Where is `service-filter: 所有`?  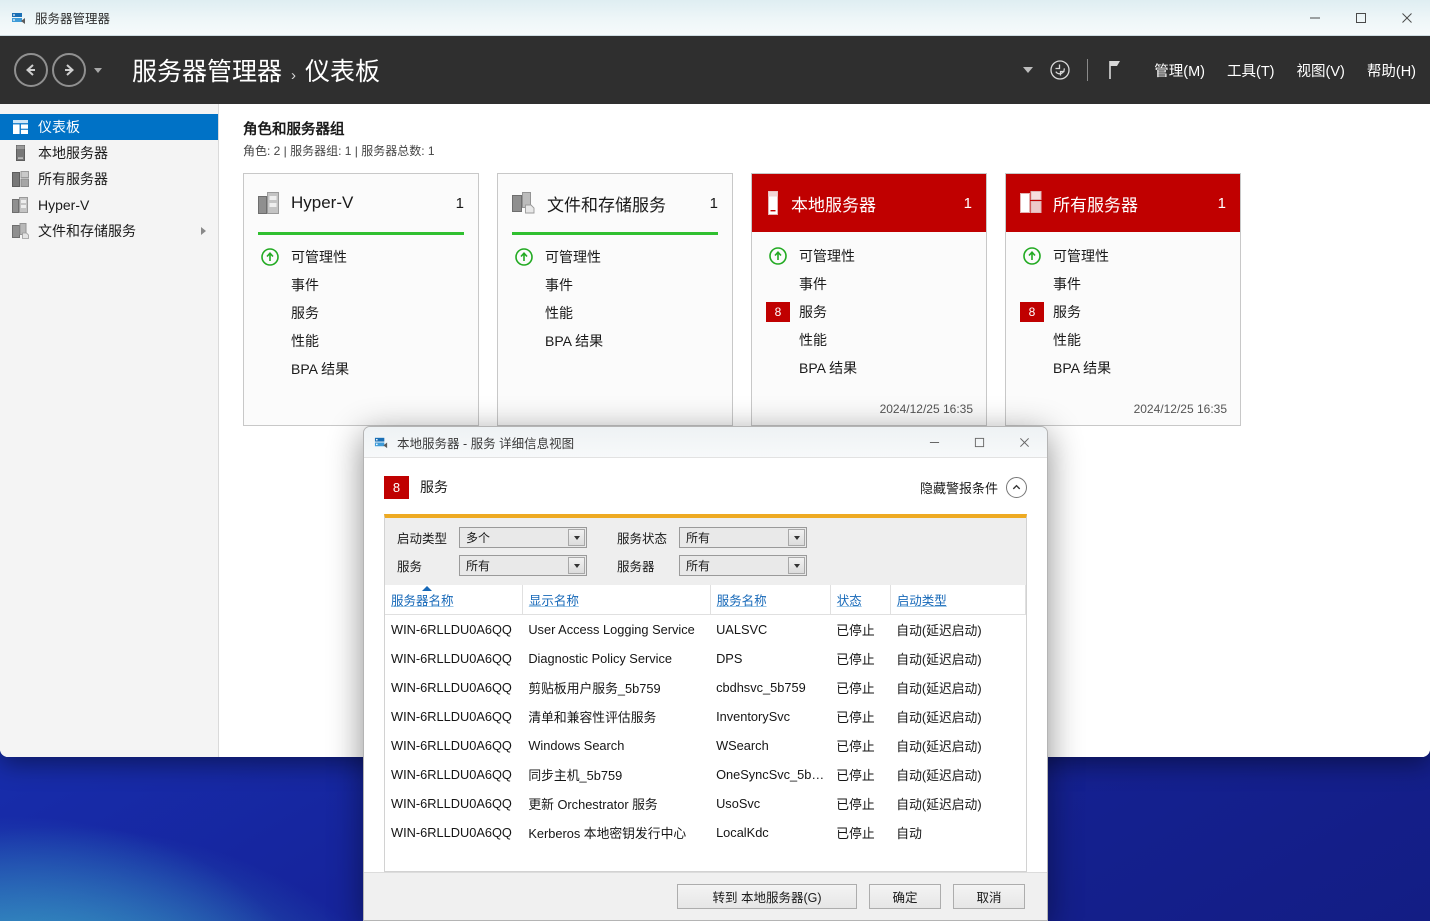
service-filter: 所有 is located at coordinates (523, 565).